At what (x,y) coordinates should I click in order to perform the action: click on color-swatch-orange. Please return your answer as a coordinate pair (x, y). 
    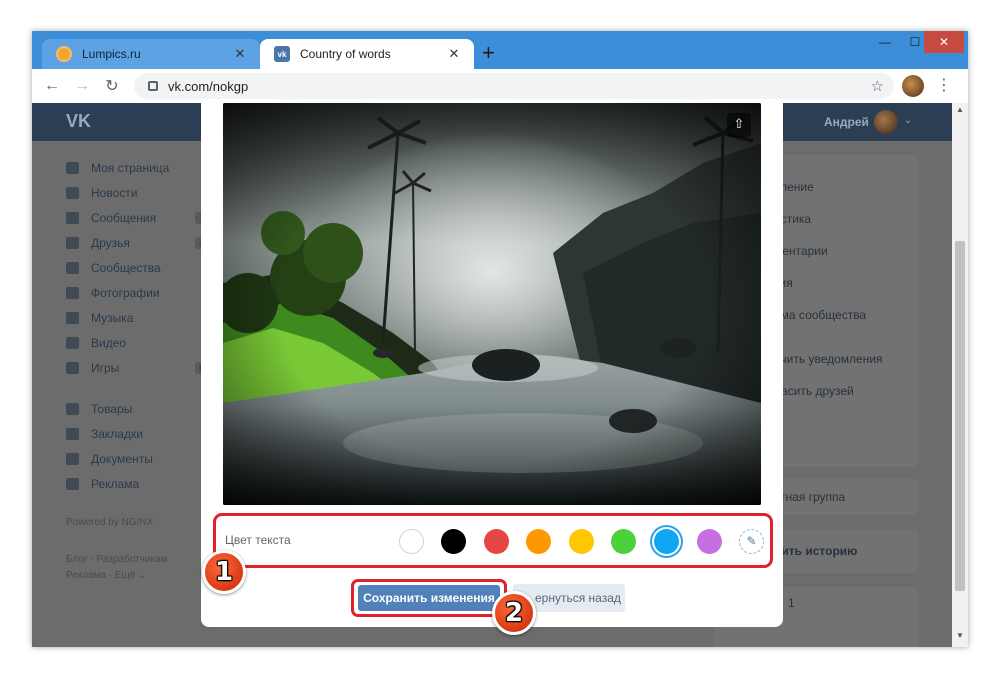
    Looking at the image, I should click on (538, 541).